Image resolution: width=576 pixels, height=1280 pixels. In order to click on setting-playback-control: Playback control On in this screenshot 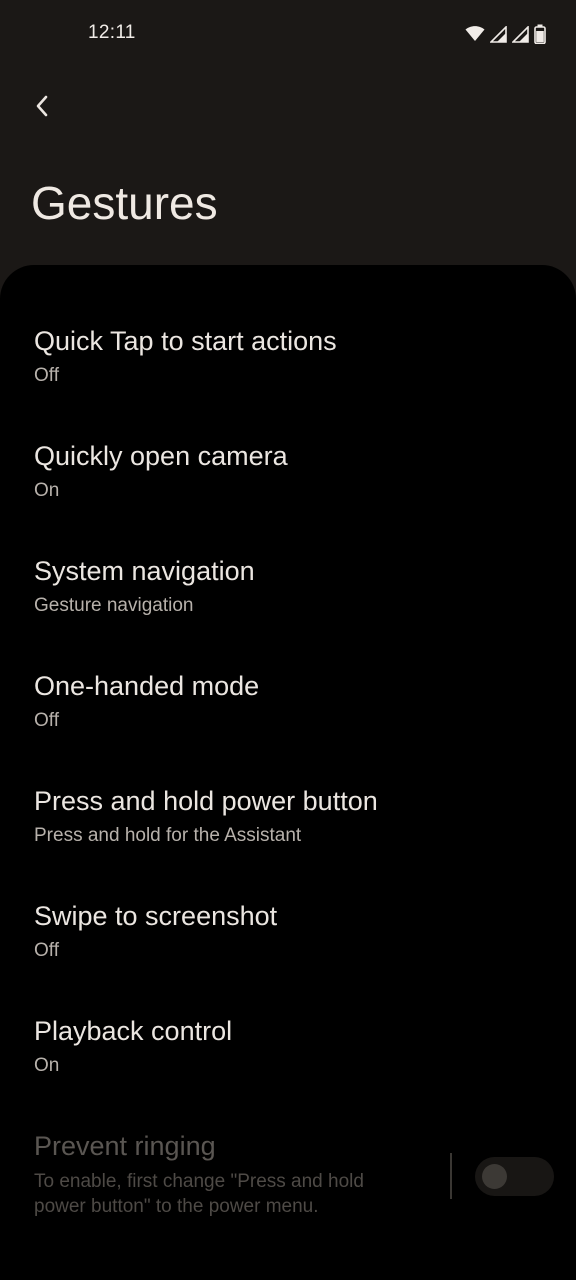, I will do `click(288, 1015)`.